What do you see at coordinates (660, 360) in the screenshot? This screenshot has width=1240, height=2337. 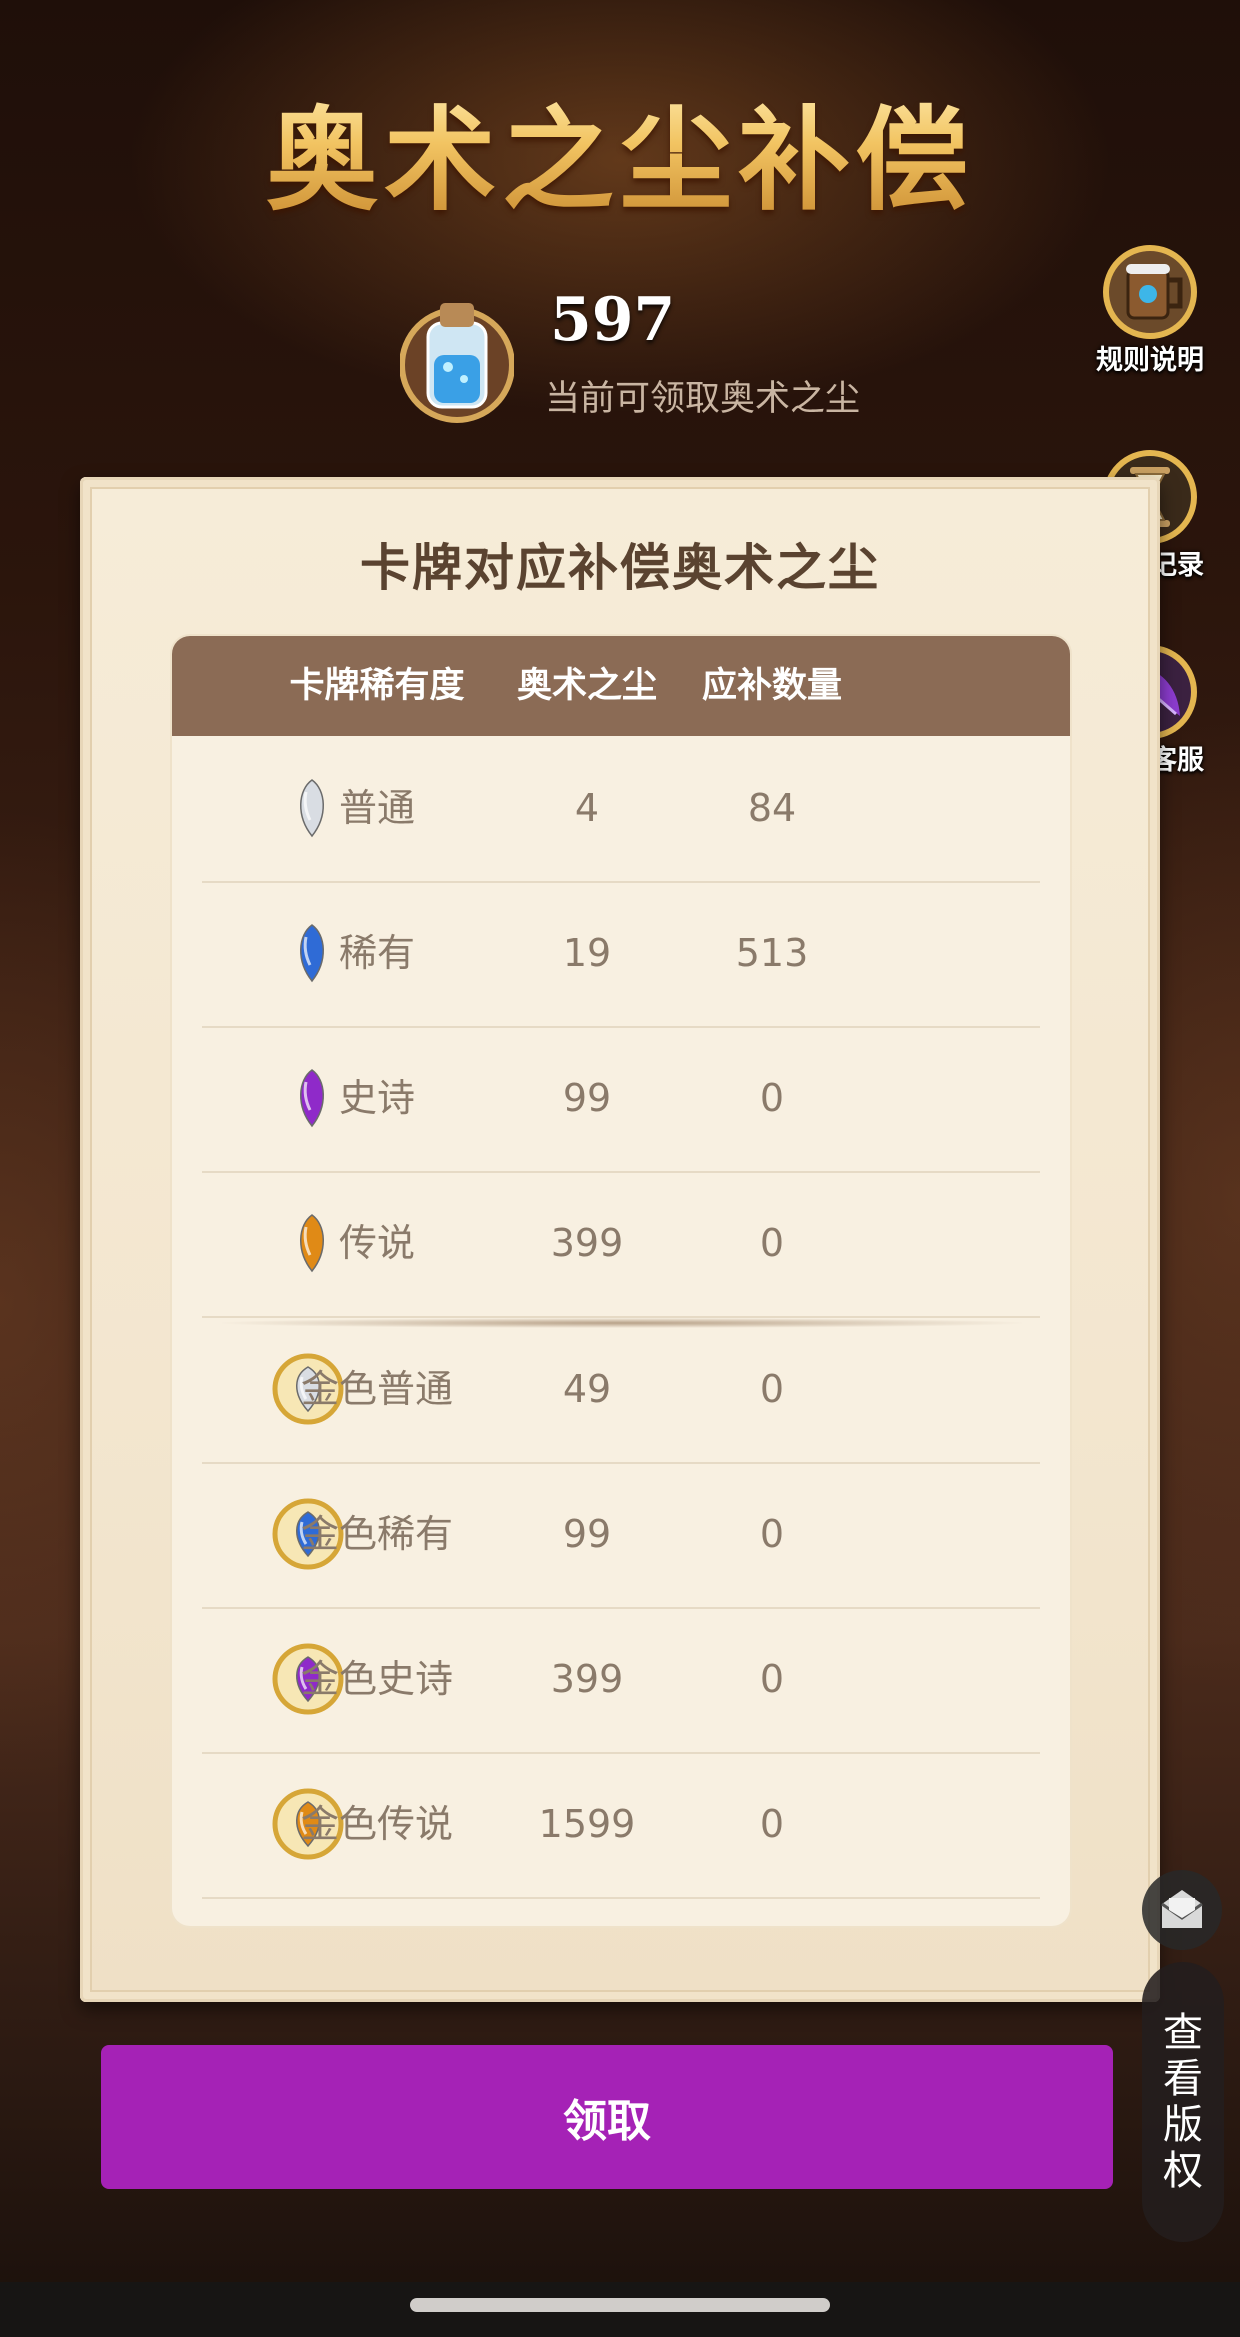 I see `dust-summary: 597 当前可领取奥术之尘` at bounding box center [660, 360].